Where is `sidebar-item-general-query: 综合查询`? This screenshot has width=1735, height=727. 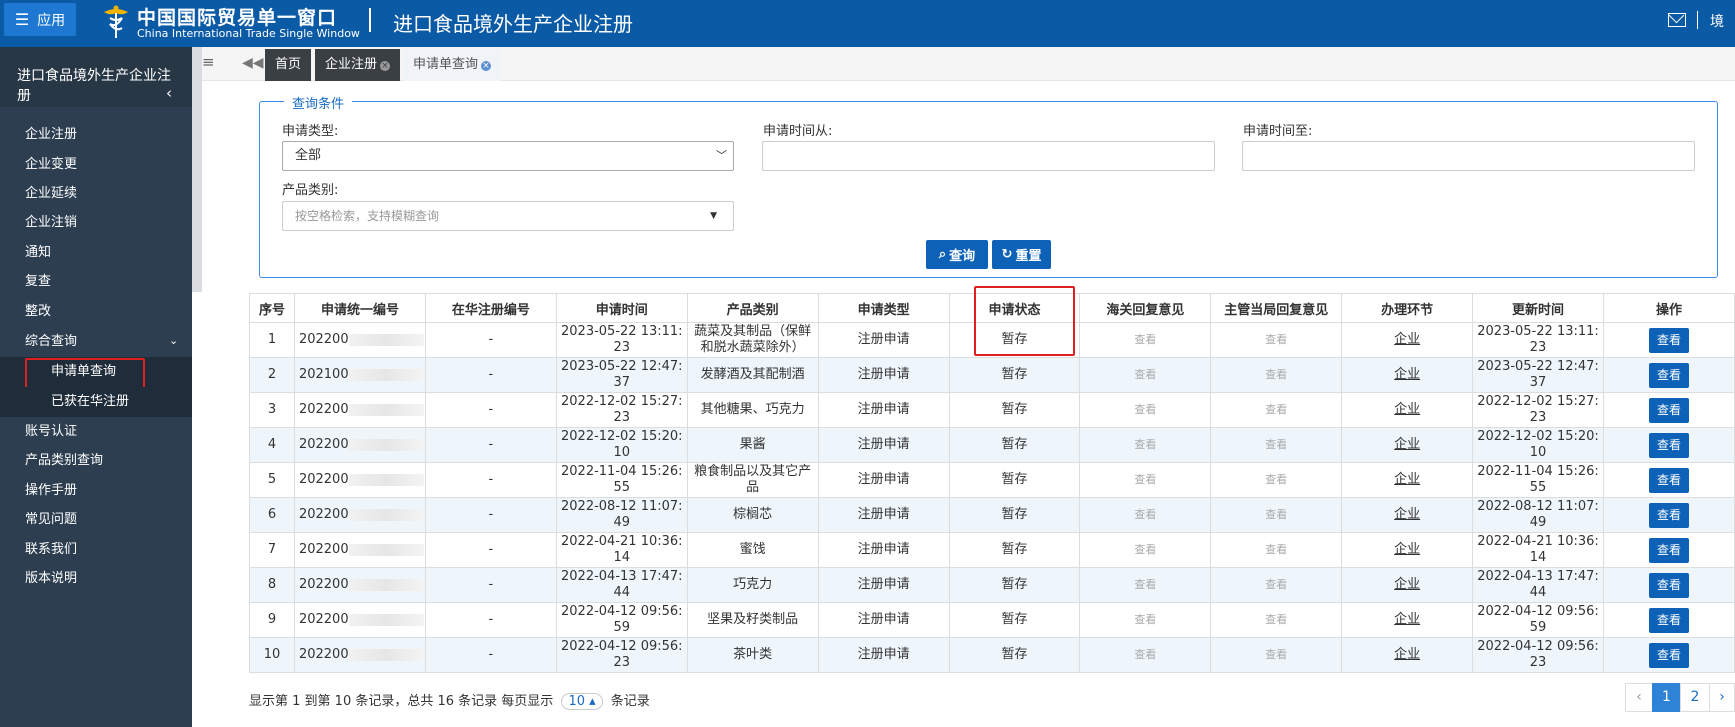
sidebar-item-general-query: 综合查询 is located at coordinates (51, 342).